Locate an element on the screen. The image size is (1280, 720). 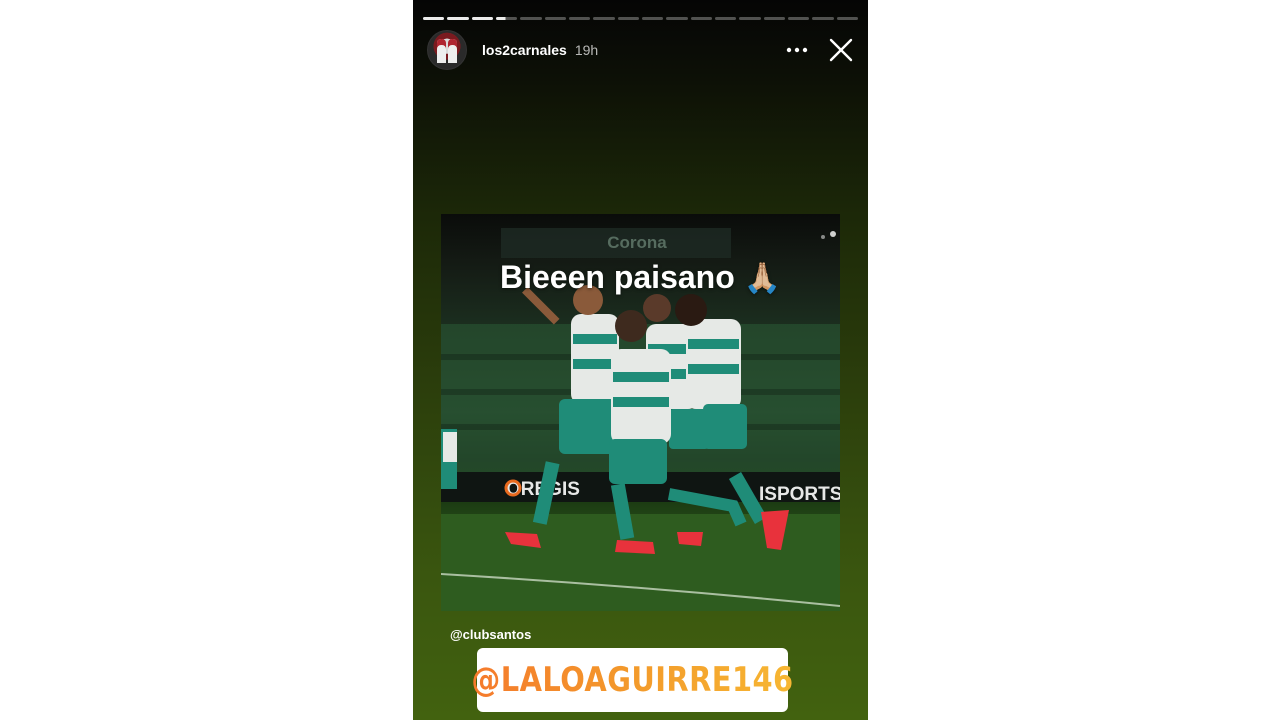
close-icon is located at coordinates (841, 50).